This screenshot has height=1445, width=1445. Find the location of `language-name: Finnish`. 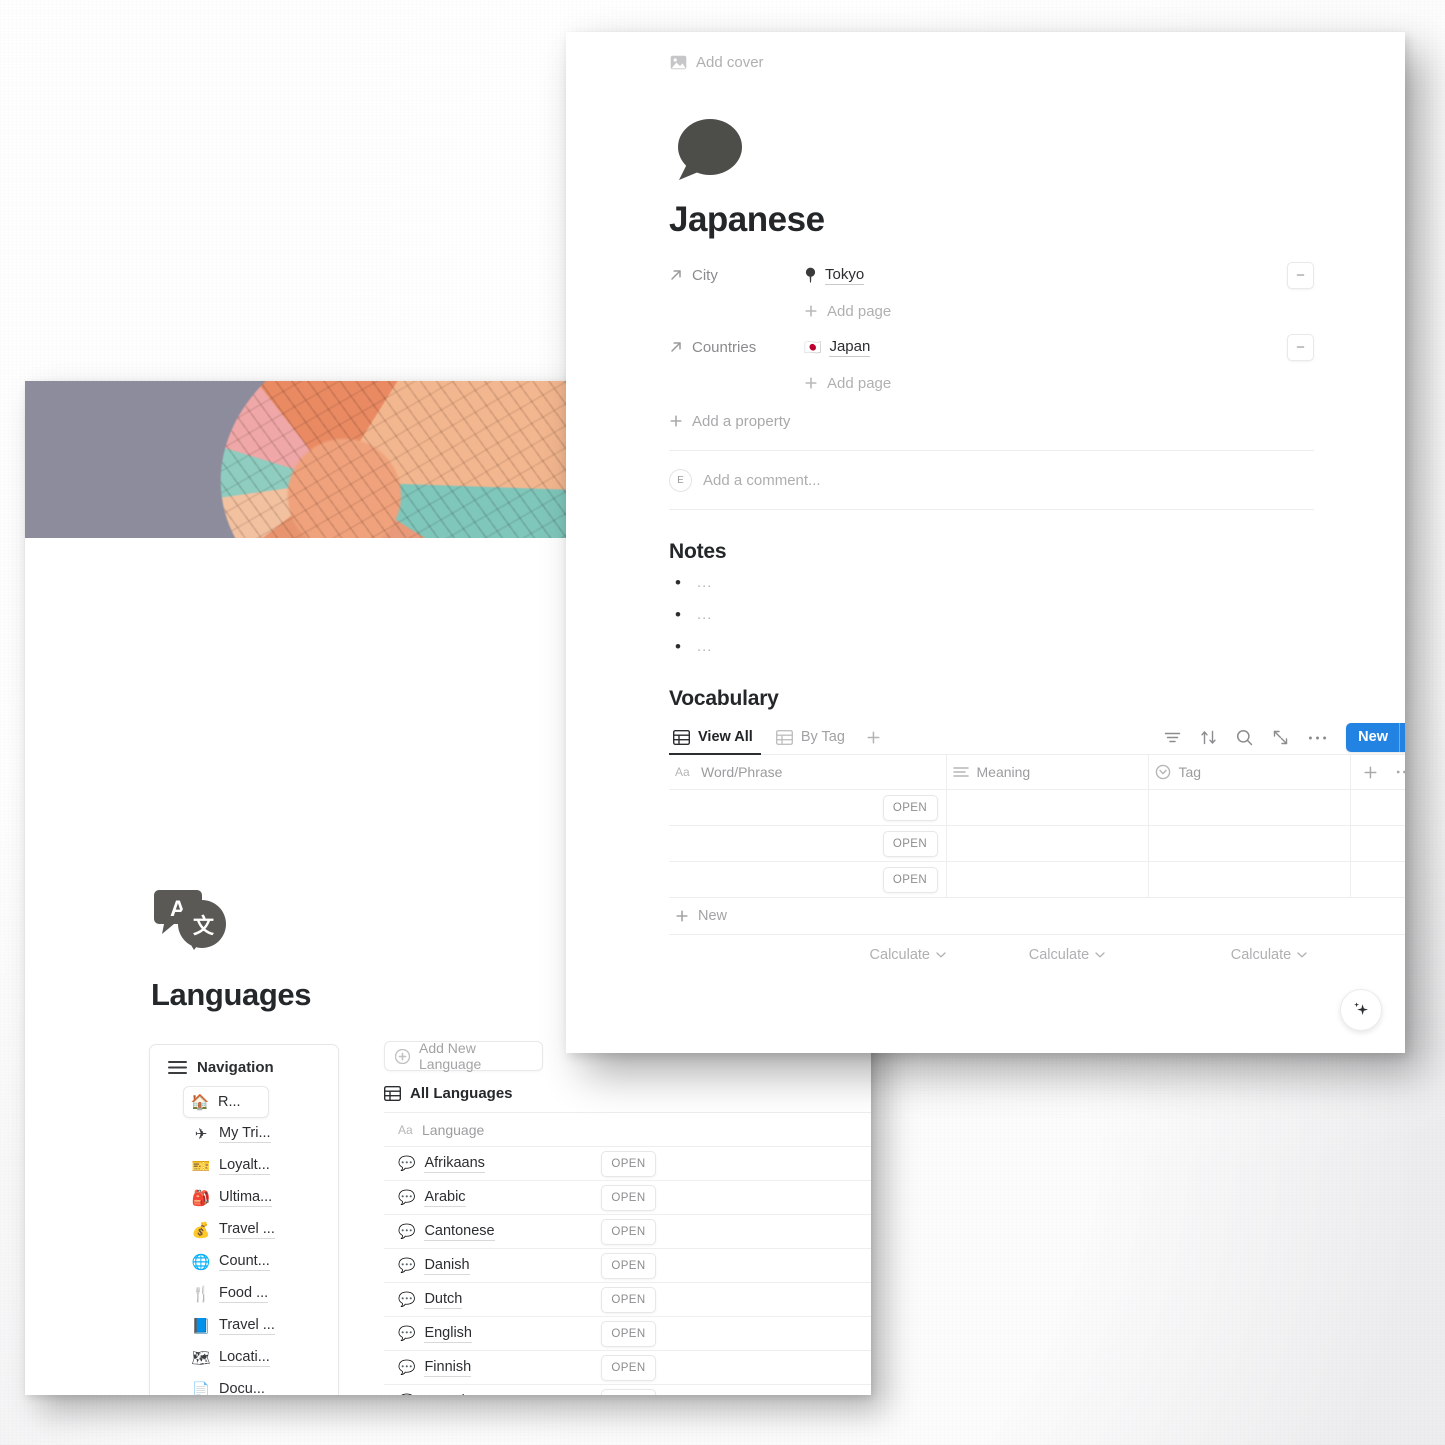

language-name: Finnish is located at coordinates (448, 1368).